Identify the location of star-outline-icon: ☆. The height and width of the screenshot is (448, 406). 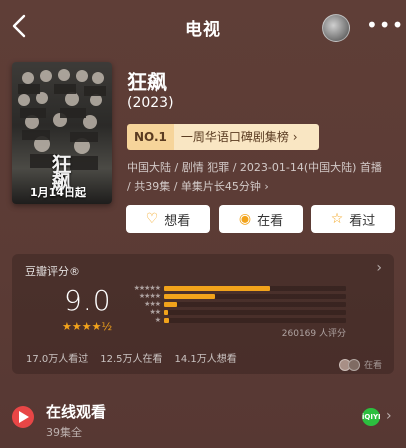
(337, 219).